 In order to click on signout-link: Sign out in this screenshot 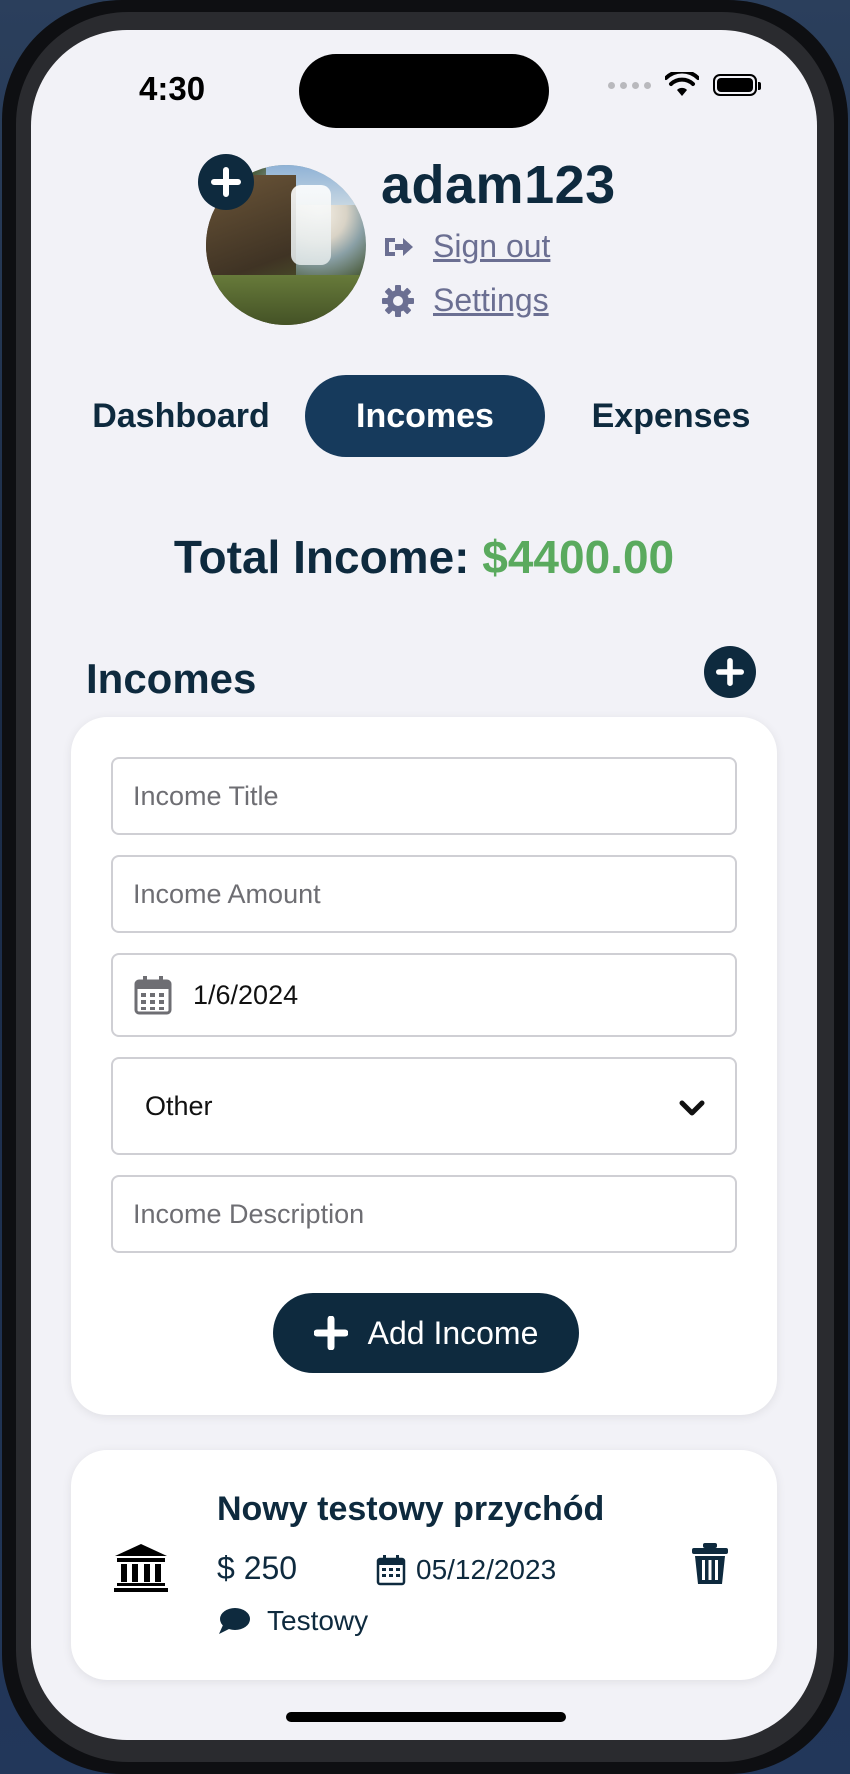, I will do `click(491, 246)`.